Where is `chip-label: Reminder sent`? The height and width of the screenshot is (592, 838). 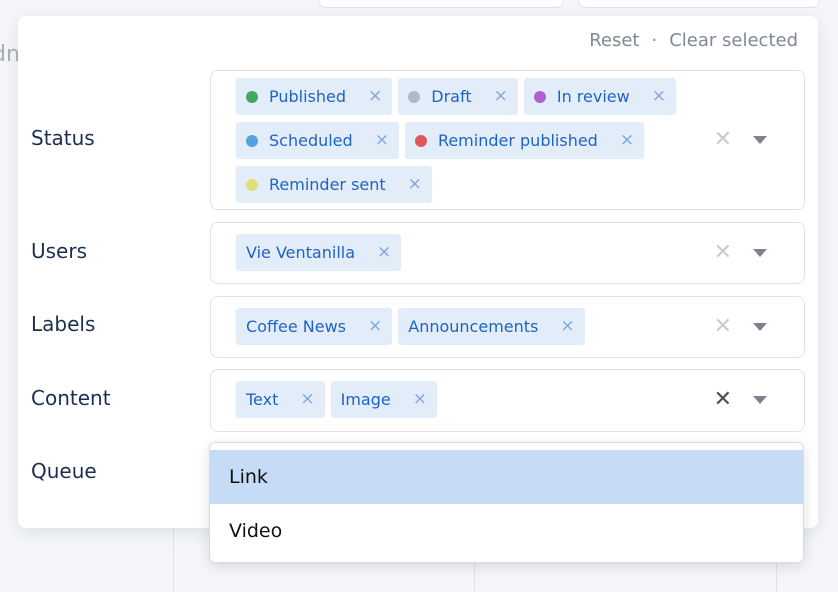 chip-label: Reminder sent is located at coordinates (327, 184).